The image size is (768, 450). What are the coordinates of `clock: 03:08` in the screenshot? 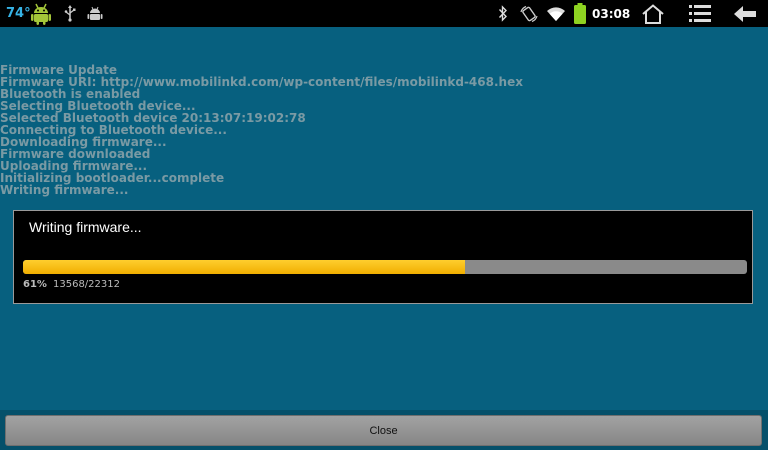 It's located at (611, 13).